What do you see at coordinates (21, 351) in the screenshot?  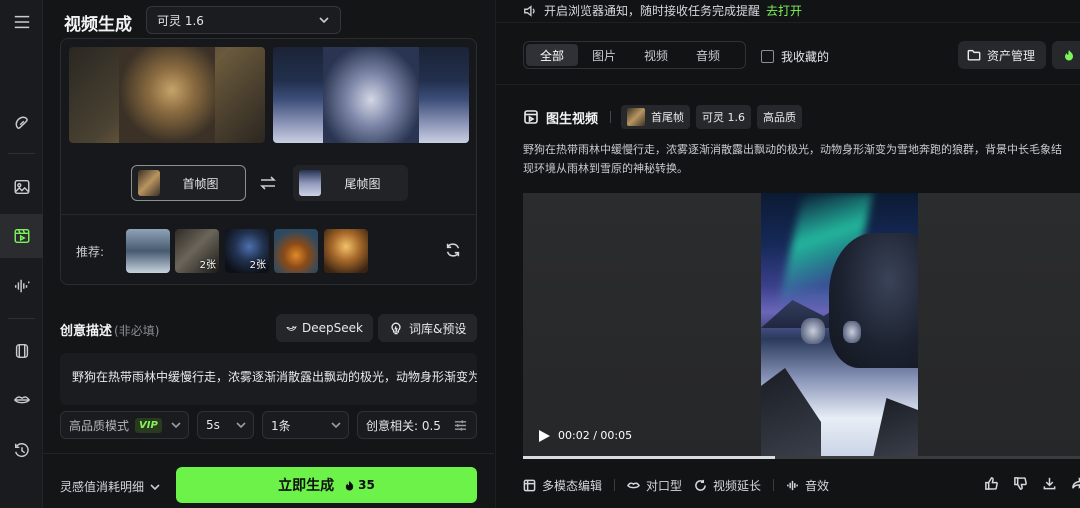 I see `canvas-icon` at bounding box center [21, 351].